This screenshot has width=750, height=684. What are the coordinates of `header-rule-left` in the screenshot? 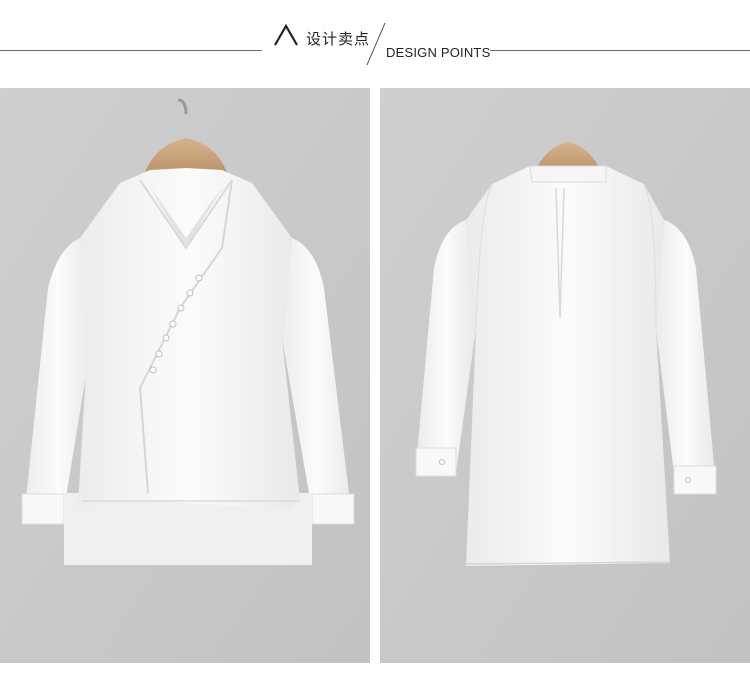 It's located at (131, 50).